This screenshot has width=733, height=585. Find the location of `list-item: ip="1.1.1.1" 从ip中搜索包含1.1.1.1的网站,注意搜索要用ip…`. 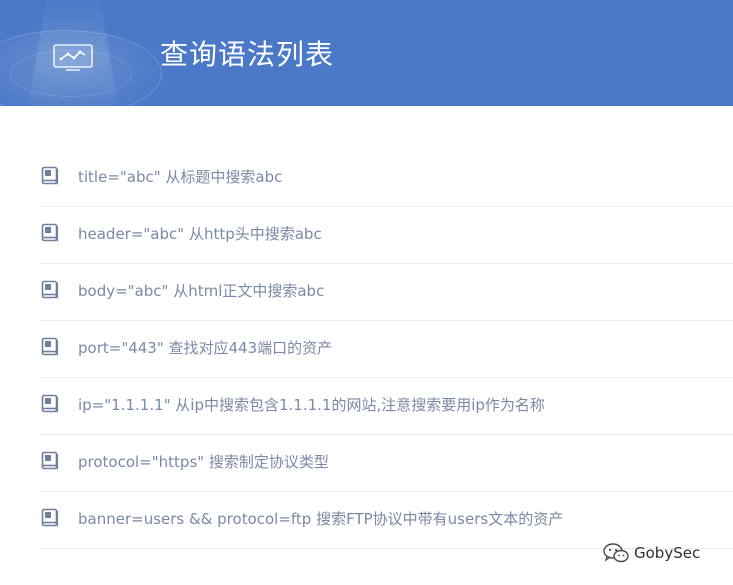

list-item: ip="1.1.1.1" 从ip中搜索包含1.1.1.1的网站,注意搜索要用ip… is located at coordinates (386, 406).